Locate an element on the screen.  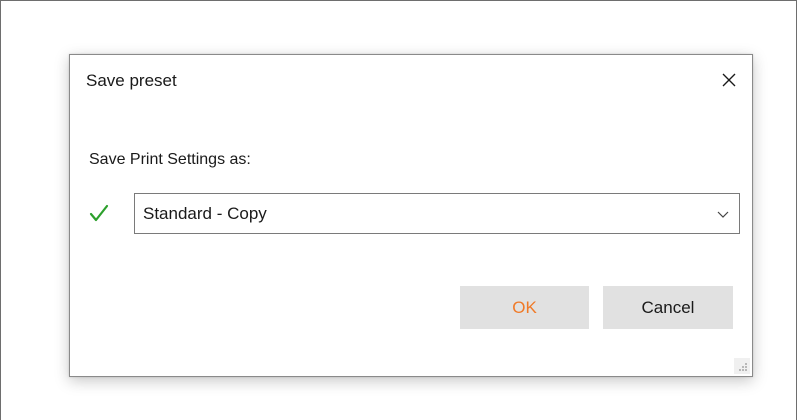
resize-grip-icon is located at coordinates (743, 367).